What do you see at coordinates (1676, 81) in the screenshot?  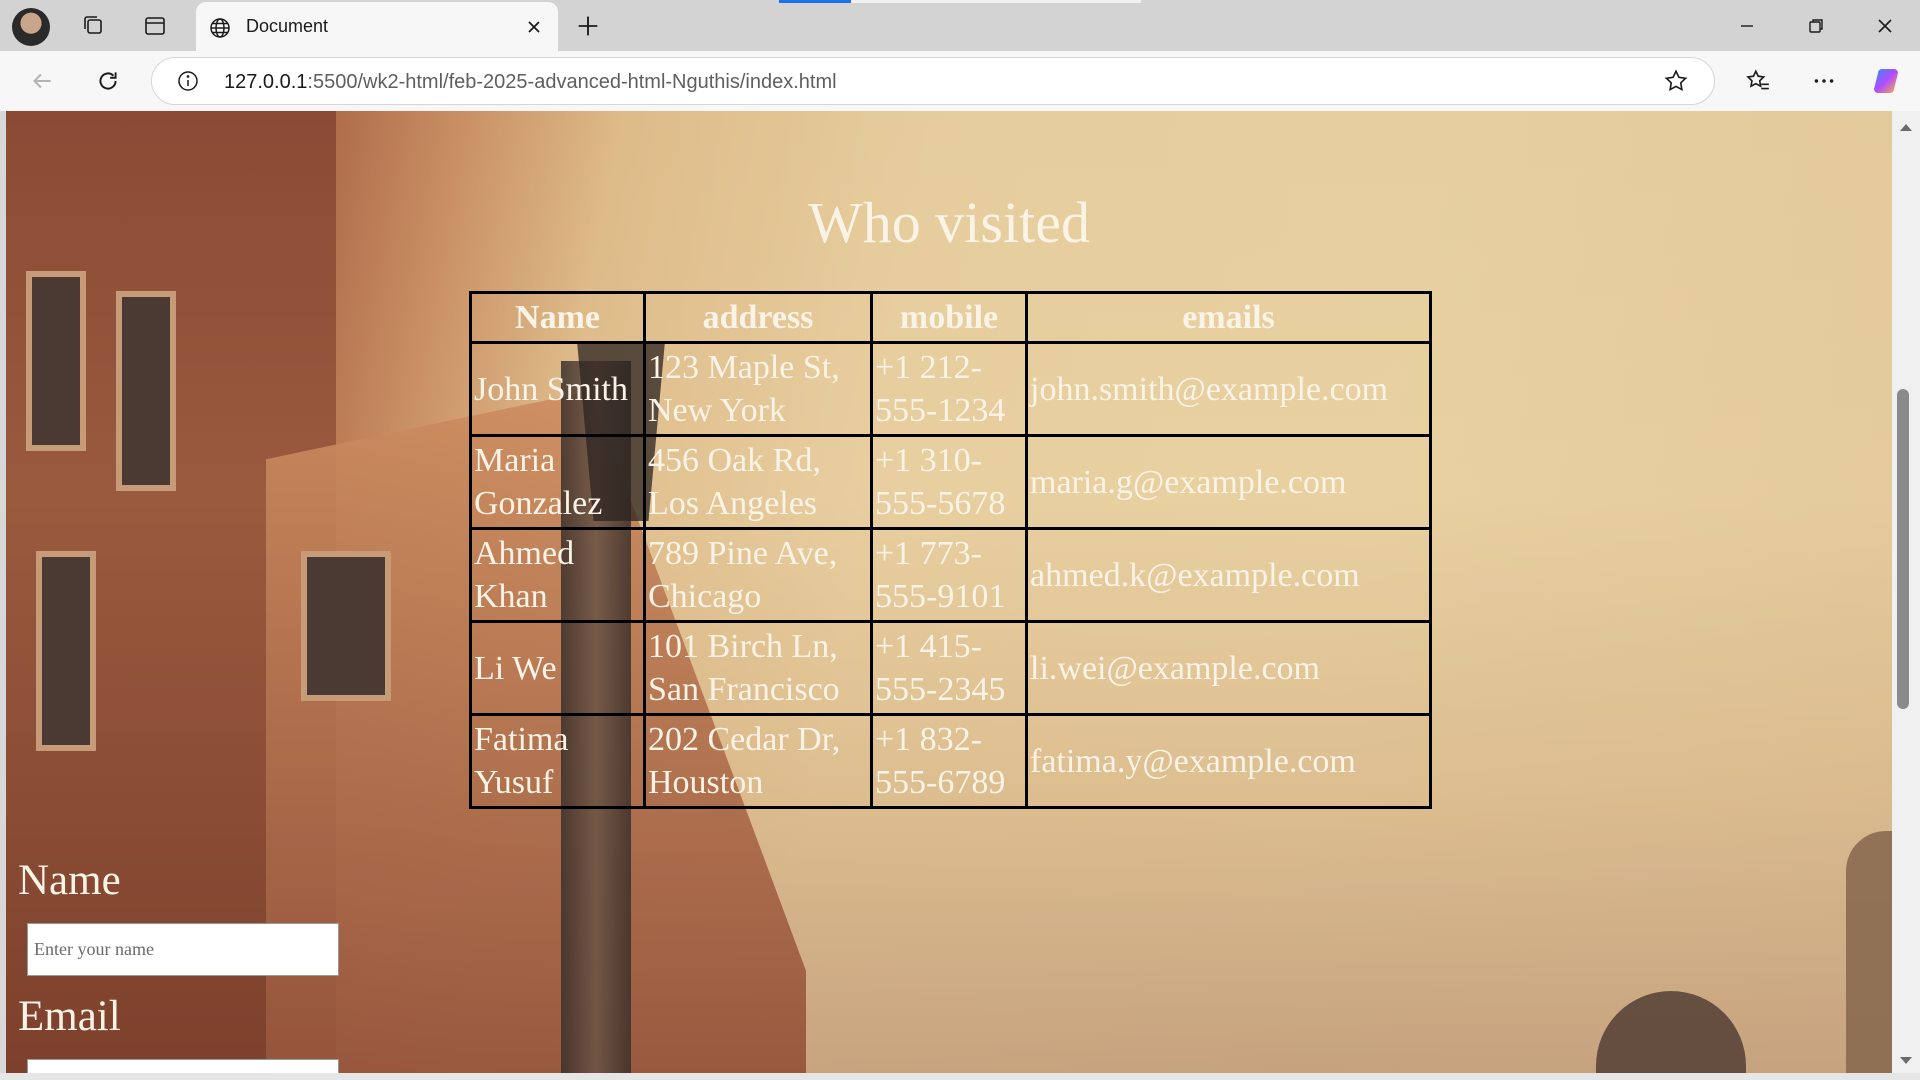 I see `star-icon` at bounding box center [1676, 81].